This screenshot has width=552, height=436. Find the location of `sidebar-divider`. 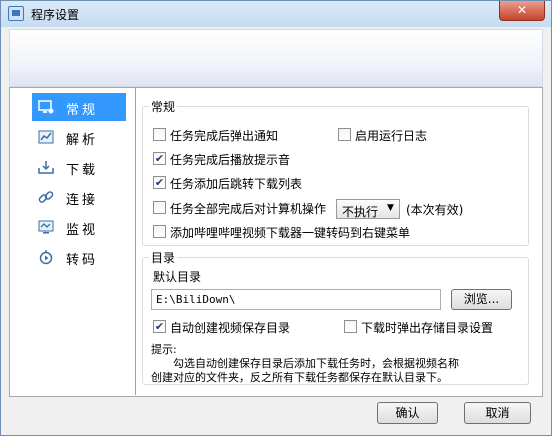

sidebar-divider is located at coordinates (135, 241).